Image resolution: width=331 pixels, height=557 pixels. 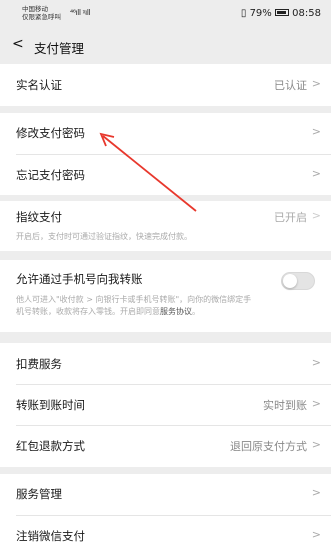 I want to click on row-note: 开启后，支付时可通过验证指纹，快速完成付款。, so click(x=104, y=236).